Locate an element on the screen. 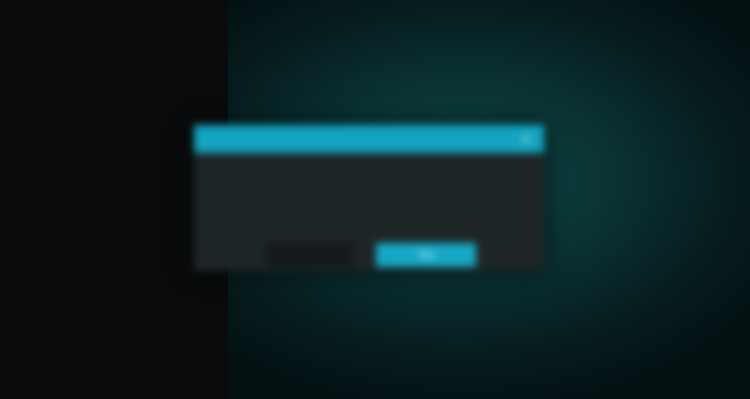 This screenshot has width=750, height=399. close-icon: × is located at coordinates (526, 139).